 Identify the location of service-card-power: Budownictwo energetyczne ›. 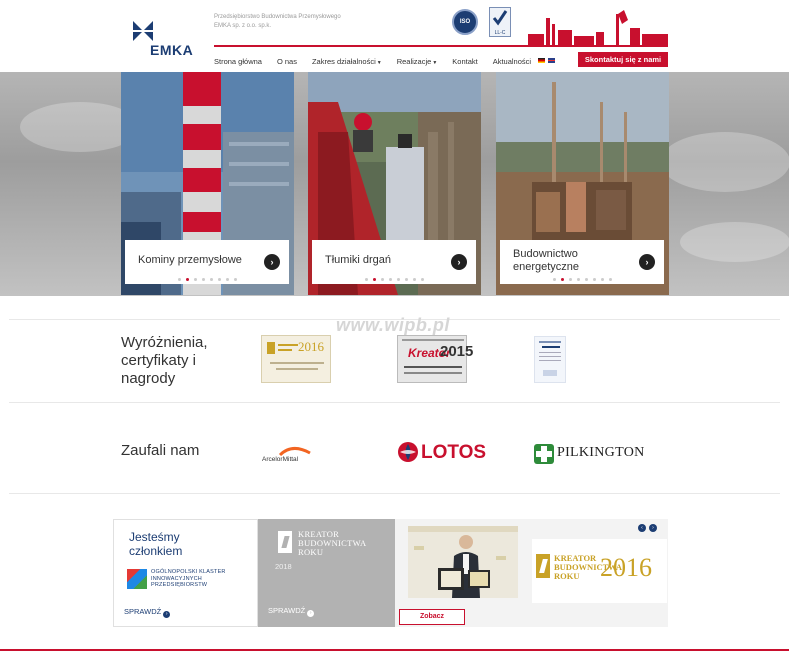
(582, 183).